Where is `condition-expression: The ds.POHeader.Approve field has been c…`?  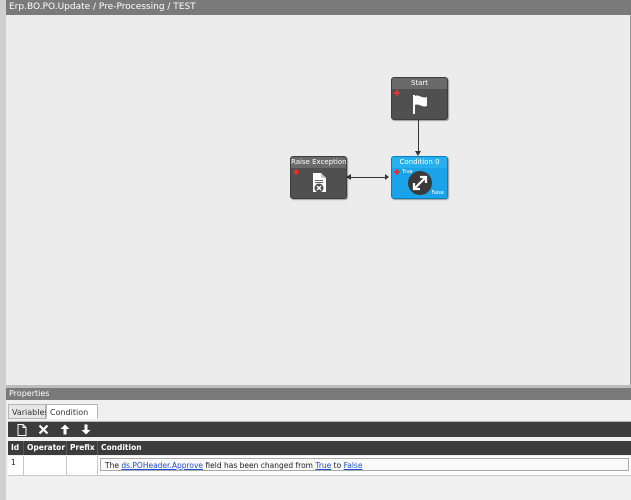 condition-expression: The ds.POHeader.Approve field has been c… is located at coordinates (364, 464).